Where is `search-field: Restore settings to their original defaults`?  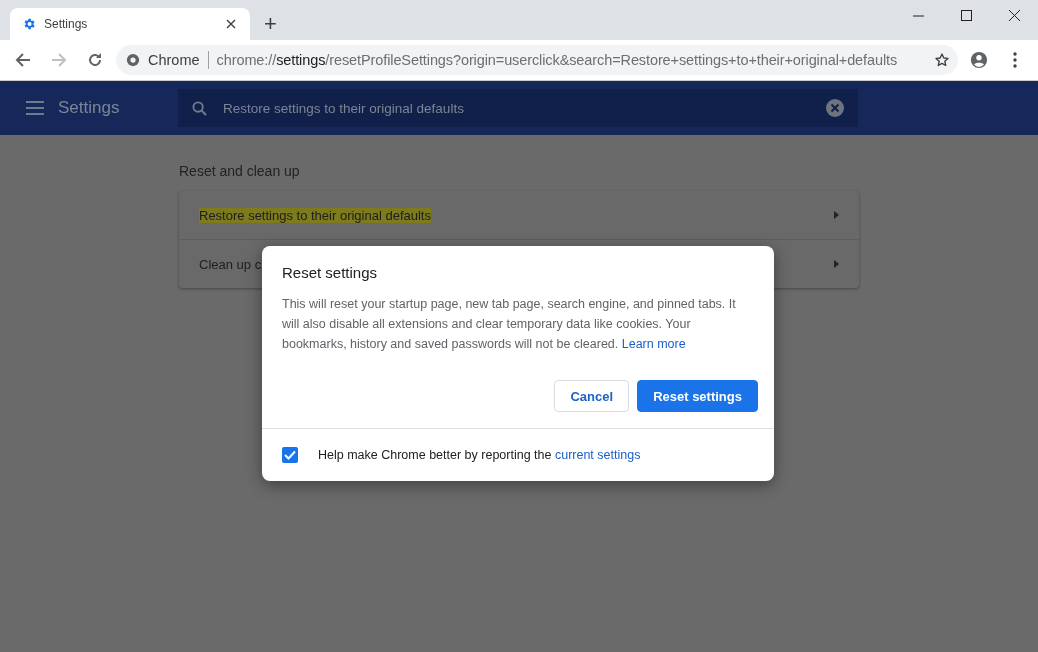
search-field: Restore settings to their original defaults is located at coordinates (516, 108).